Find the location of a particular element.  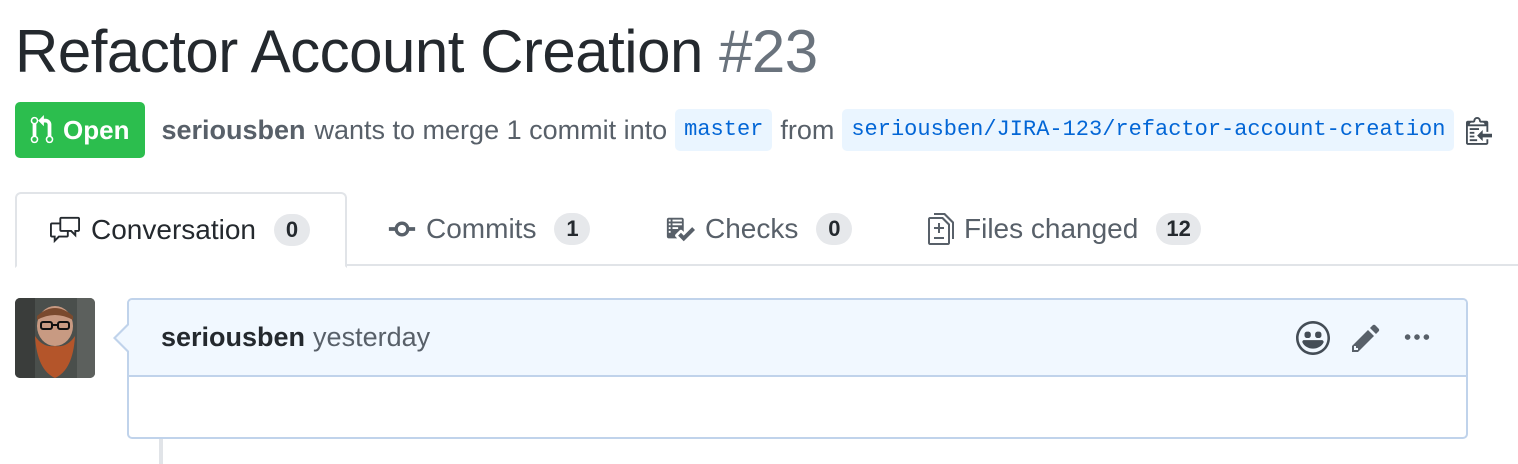

base-branch: master is located at coordinates (724, 130).